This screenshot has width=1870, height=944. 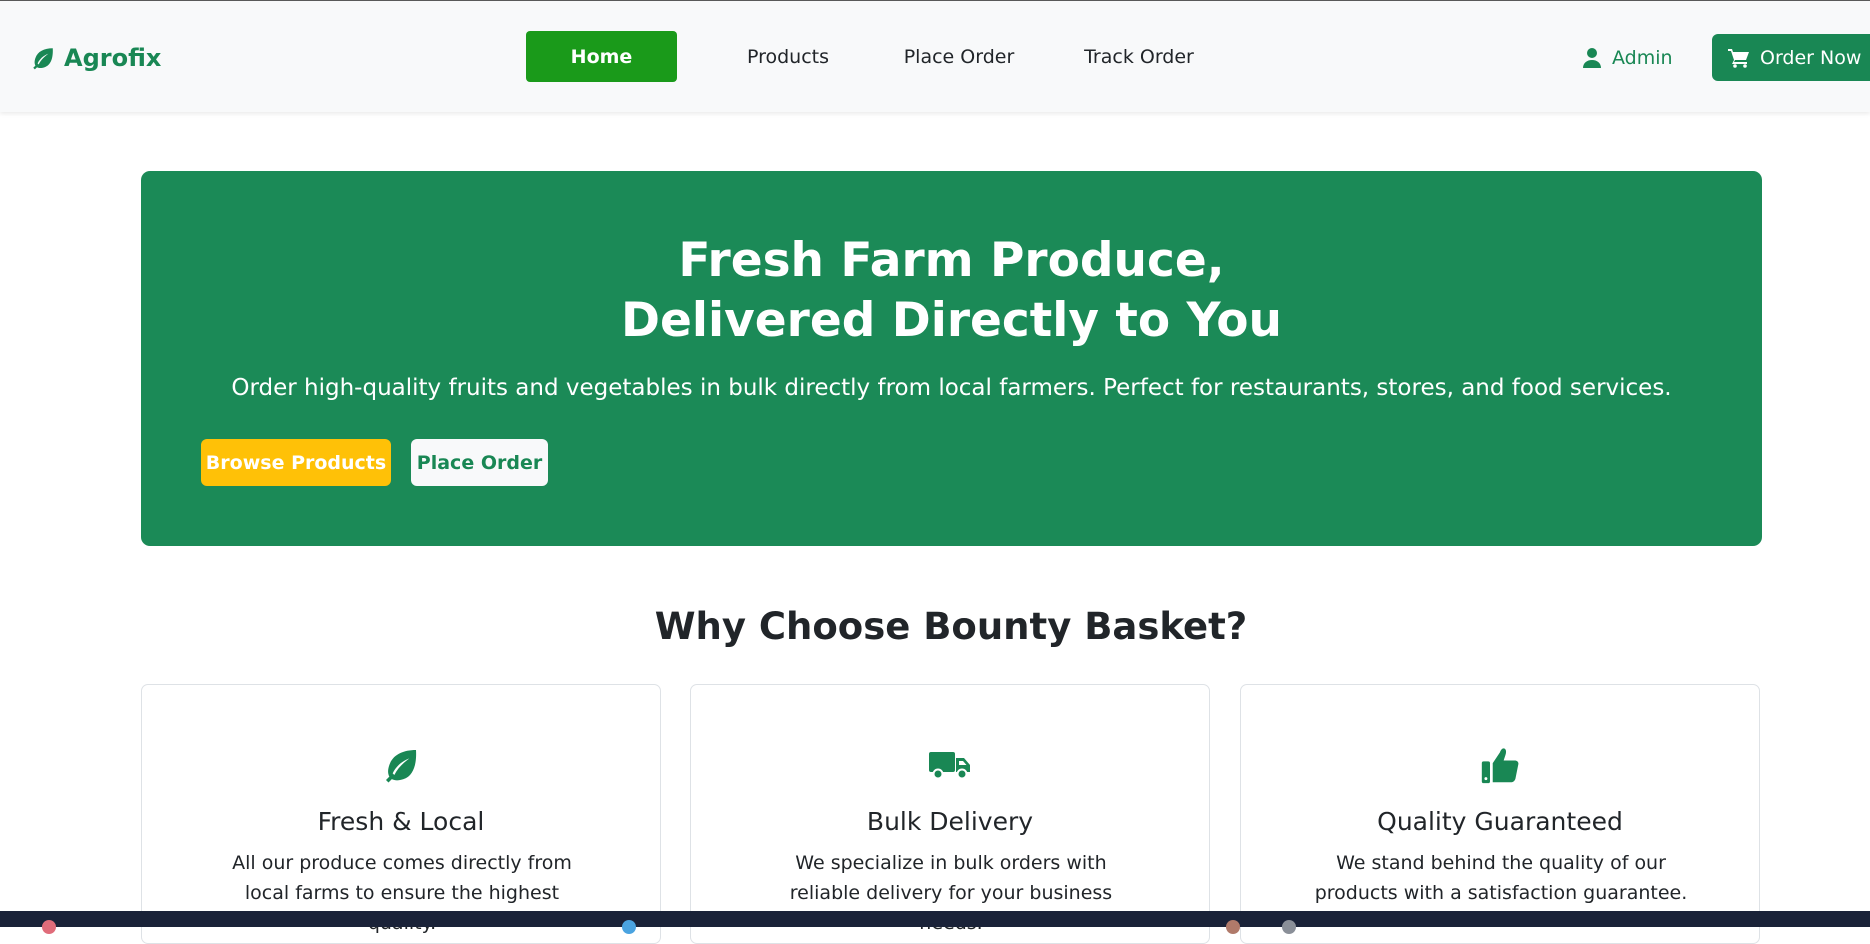 What do you see at coordinates (788, 56) in the screenshot?
I see `nav-link-products: Products` at bounding box center [788, 56].